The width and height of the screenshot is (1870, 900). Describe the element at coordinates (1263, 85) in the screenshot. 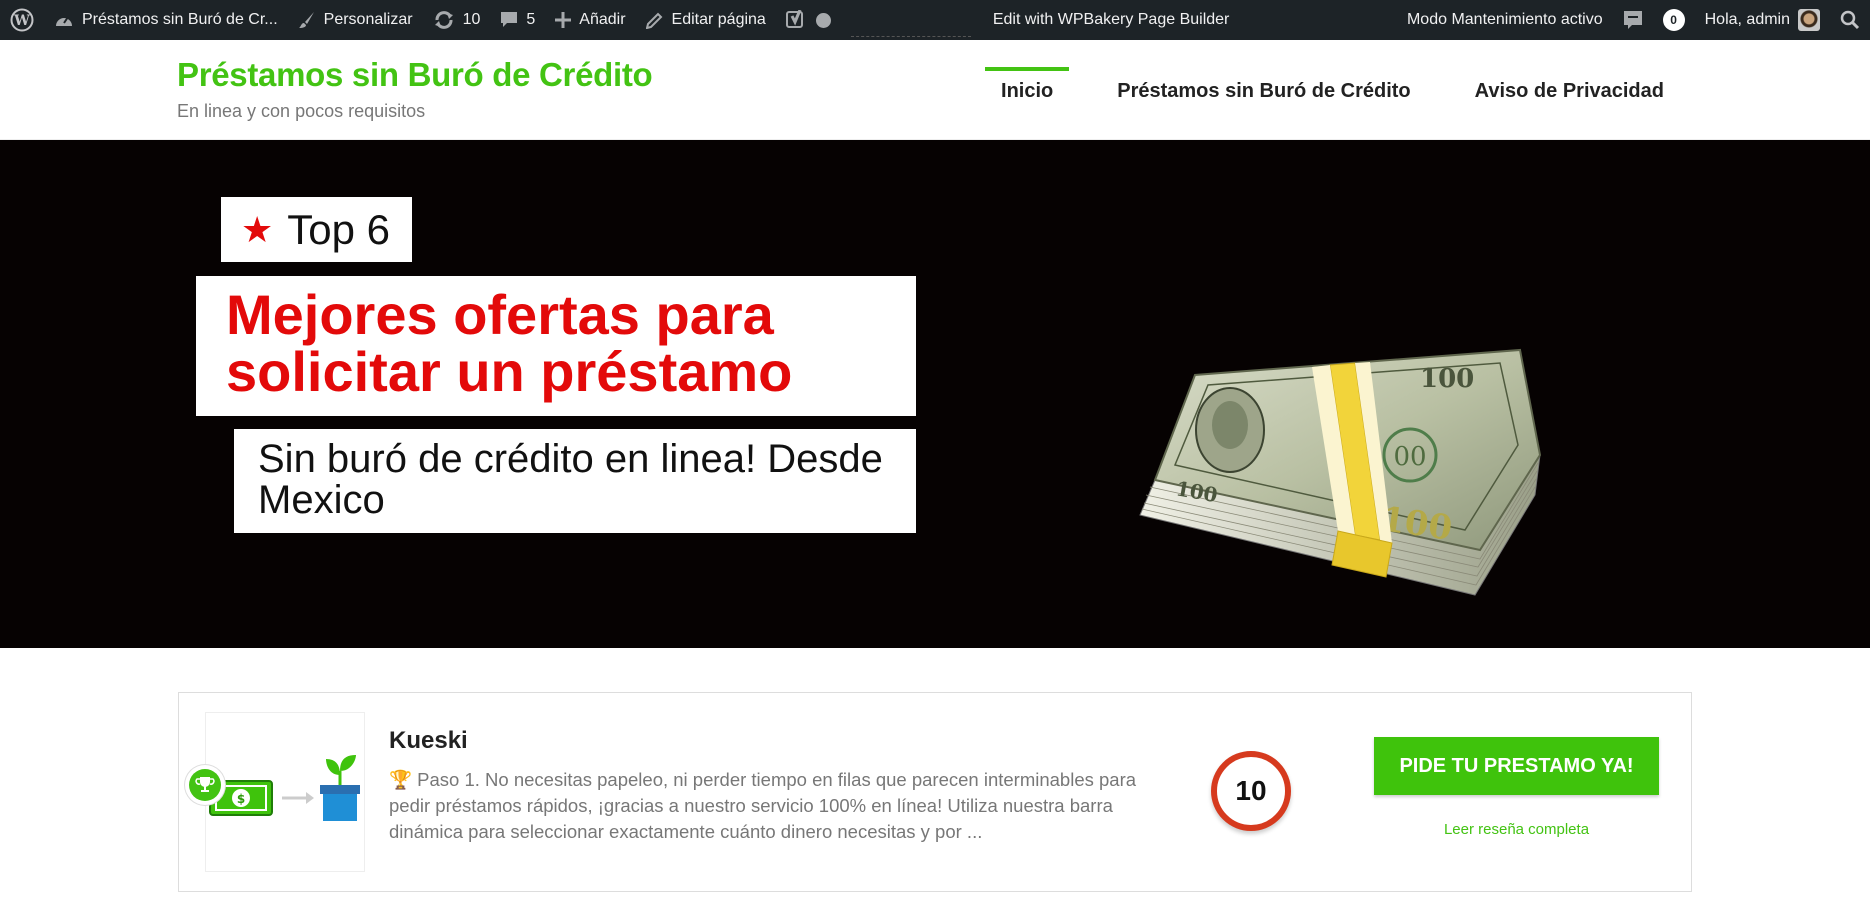

I see `nav-item-prestamos: Préstamos sin Buró de Crédito` at that location.